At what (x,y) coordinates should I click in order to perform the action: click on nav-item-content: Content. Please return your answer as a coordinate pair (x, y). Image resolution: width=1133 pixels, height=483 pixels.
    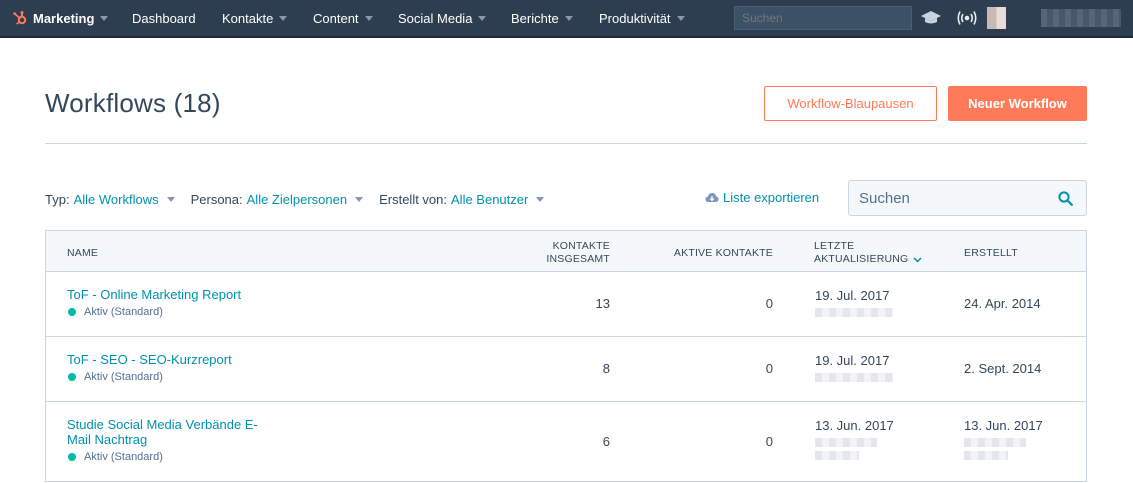
    Looking at the image, I should click on (343, 18).